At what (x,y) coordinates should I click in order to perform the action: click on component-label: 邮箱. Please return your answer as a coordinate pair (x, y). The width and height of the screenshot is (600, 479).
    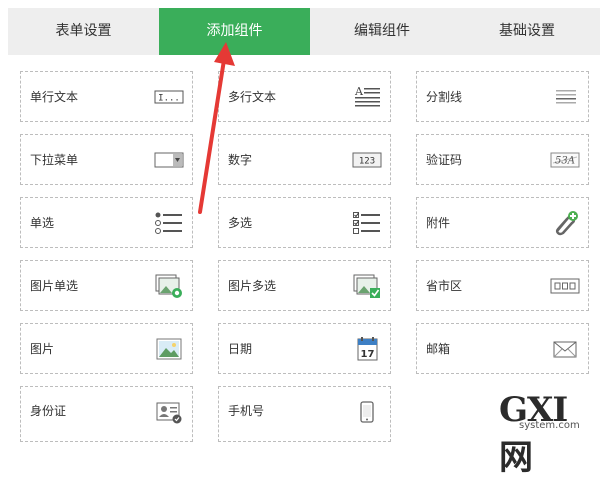
    Looking at the image, I should click on (438, 349).